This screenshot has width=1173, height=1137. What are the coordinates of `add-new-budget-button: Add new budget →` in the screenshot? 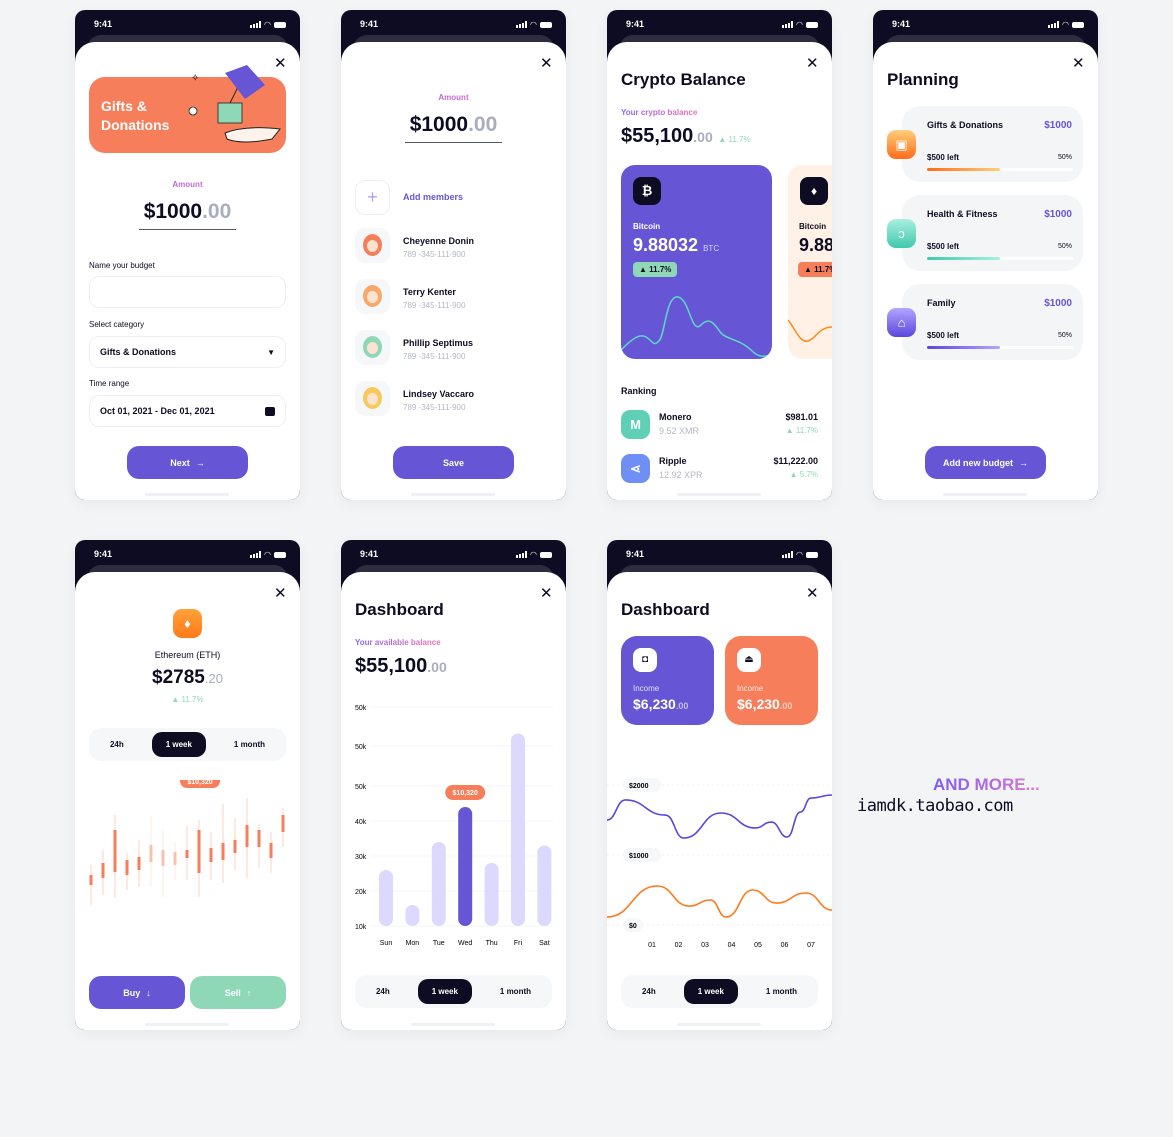 It's located at (985, 462).